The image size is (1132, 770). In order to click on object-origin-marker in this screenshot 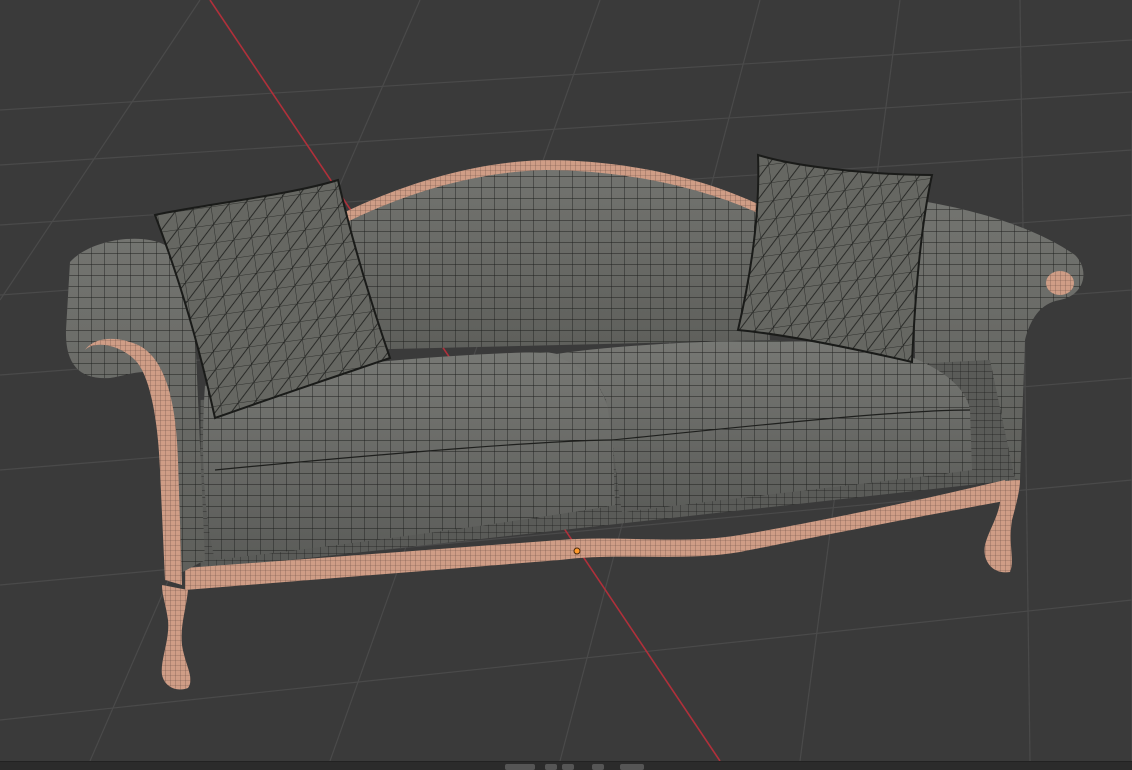, I will do `click(577, 551)`.